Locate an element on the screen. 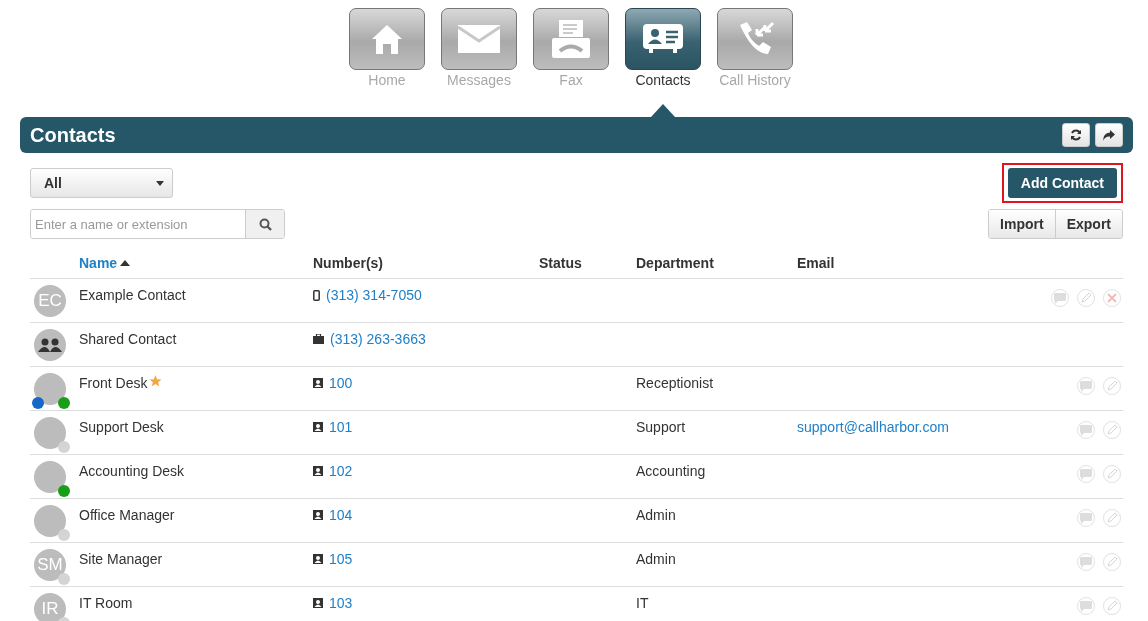 This screenshot has height=621, width=1148. people-icon is located at coordinates (50, 345).